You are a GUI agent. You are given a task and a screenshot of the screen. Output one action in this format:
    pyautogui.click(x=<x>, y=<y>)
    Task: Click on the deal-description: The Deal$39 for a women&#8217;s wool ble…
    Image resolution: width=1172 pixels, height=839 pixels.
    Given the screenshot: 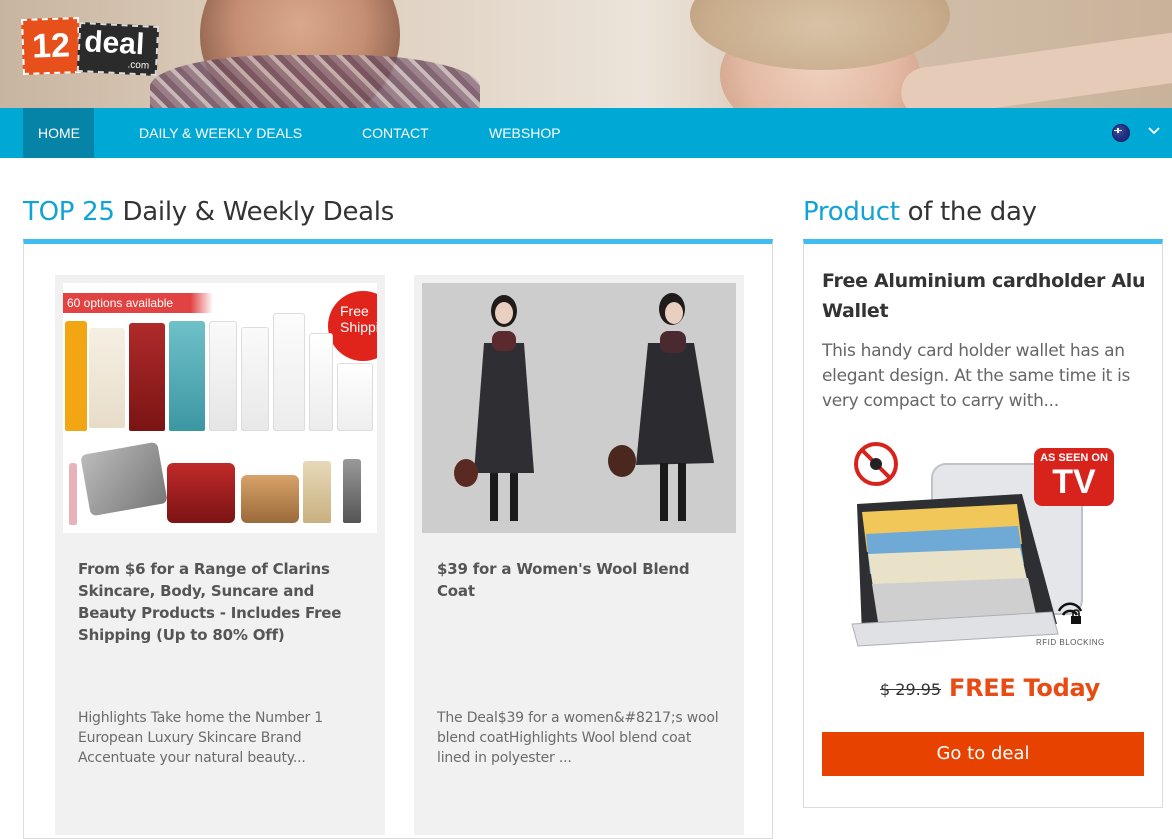 What is the action you would take?
    pyautogui.click(x=578, y=738)
    